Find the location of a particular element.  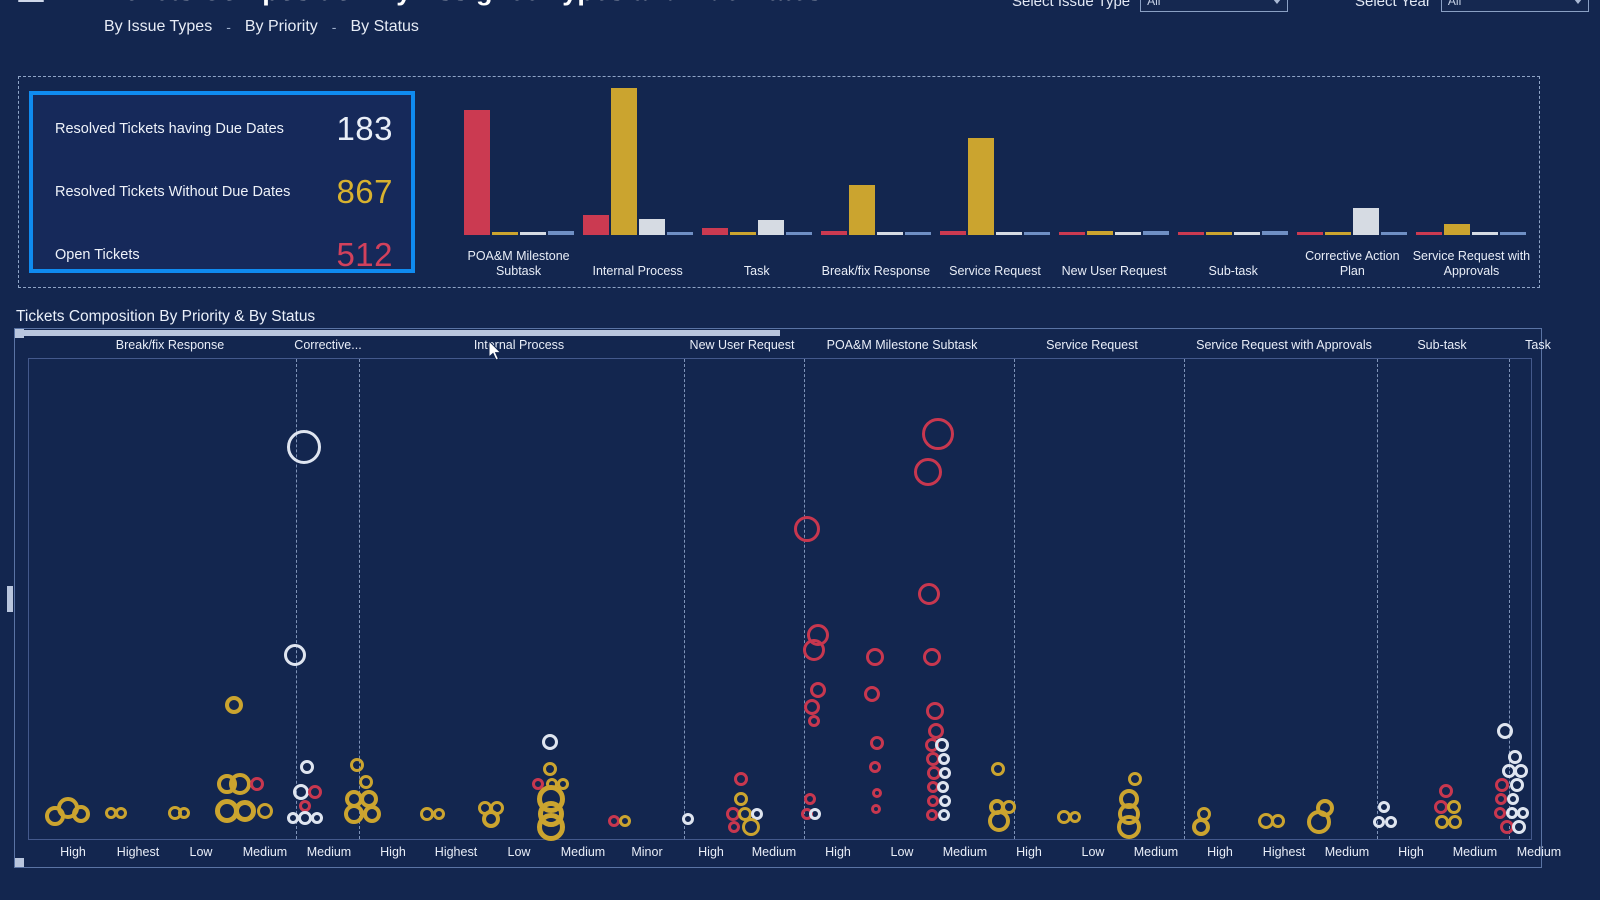

slicer-issue-type-dropdown: All is located at coordinates (1214, 6).